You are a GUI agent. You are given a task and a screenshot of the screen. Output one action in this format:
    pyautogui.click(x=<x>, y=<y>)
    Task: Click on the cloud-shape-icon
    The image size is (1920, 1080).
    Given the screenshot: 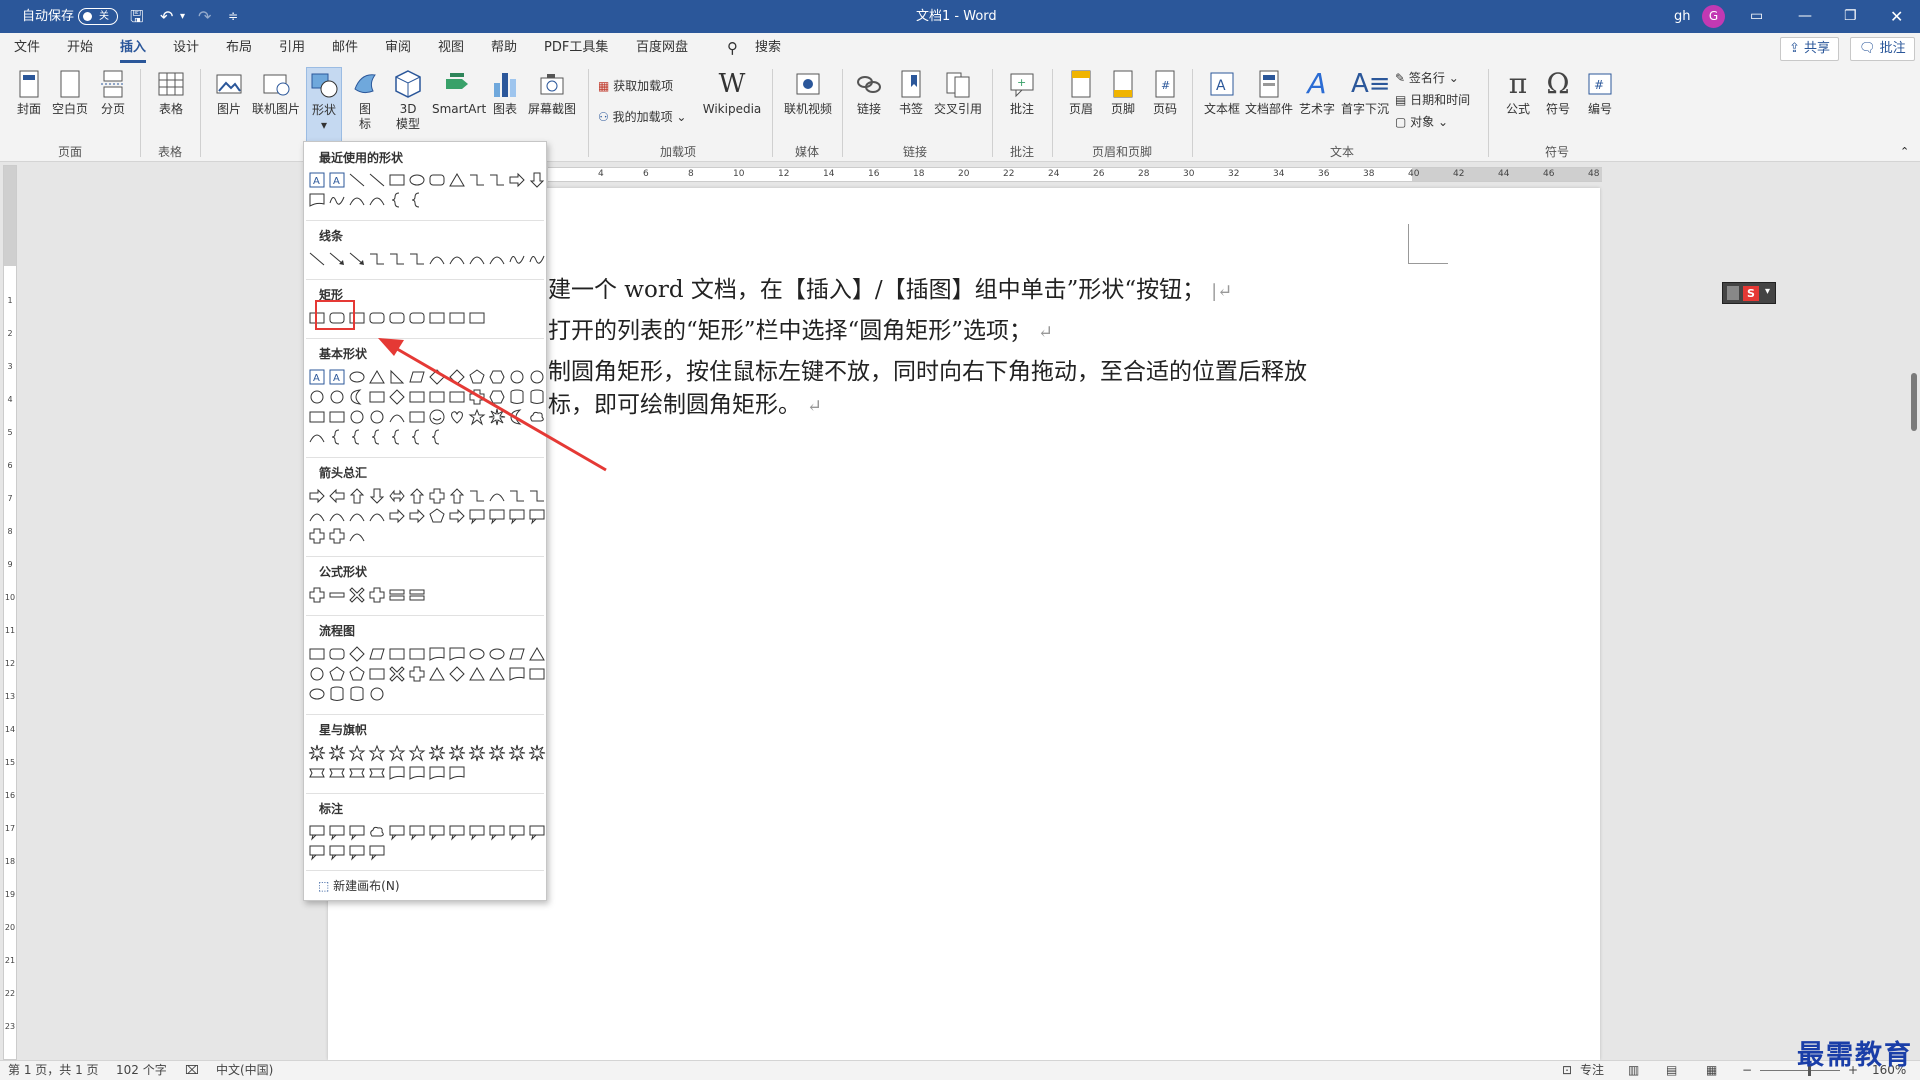 What is the action you would take?
    pyautogui.click(x=537, y=417)
    